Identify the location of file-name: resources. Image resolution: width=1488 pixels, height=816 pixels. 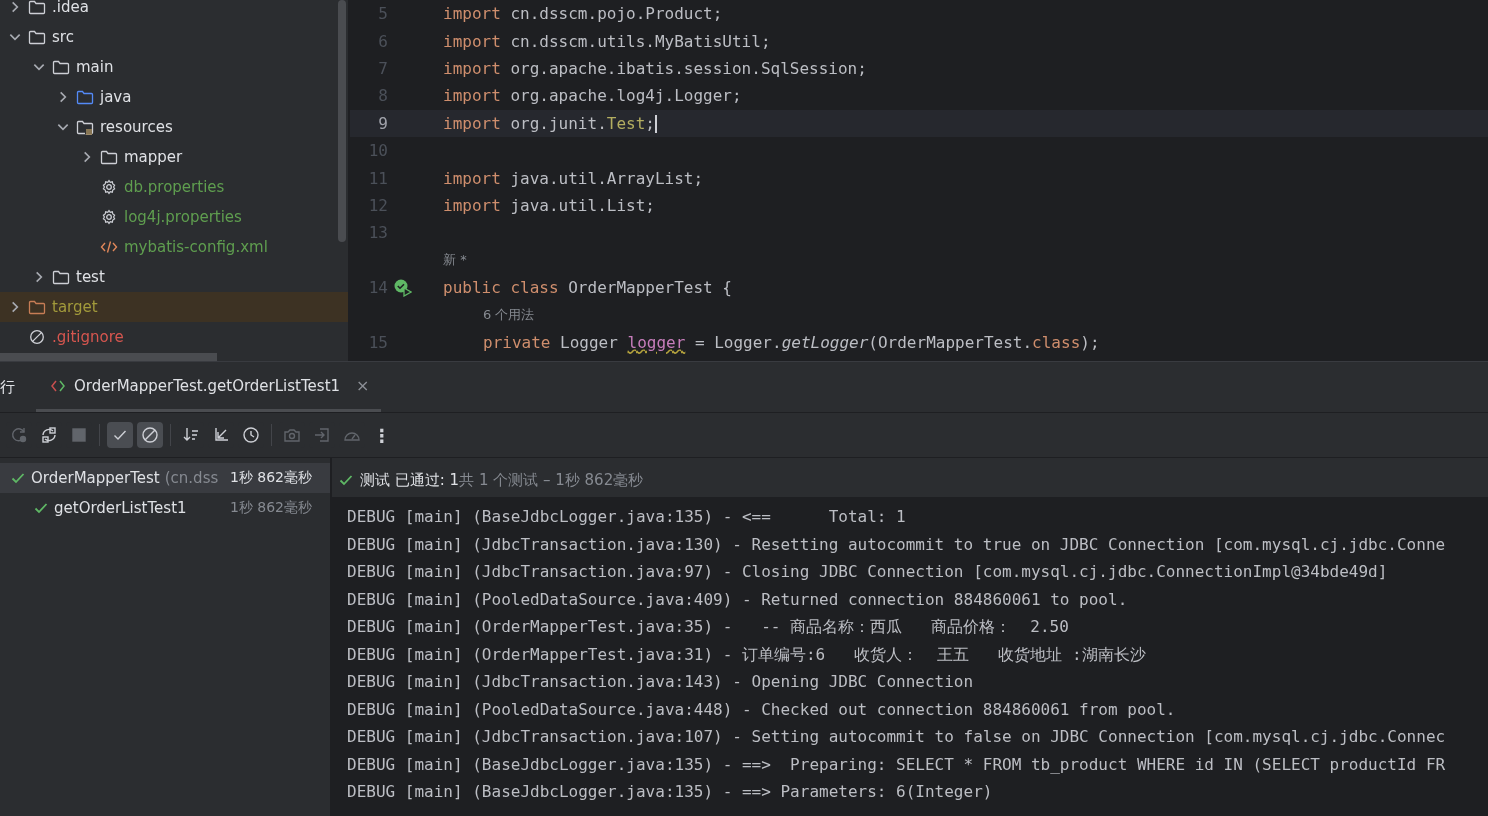
(136, 127).